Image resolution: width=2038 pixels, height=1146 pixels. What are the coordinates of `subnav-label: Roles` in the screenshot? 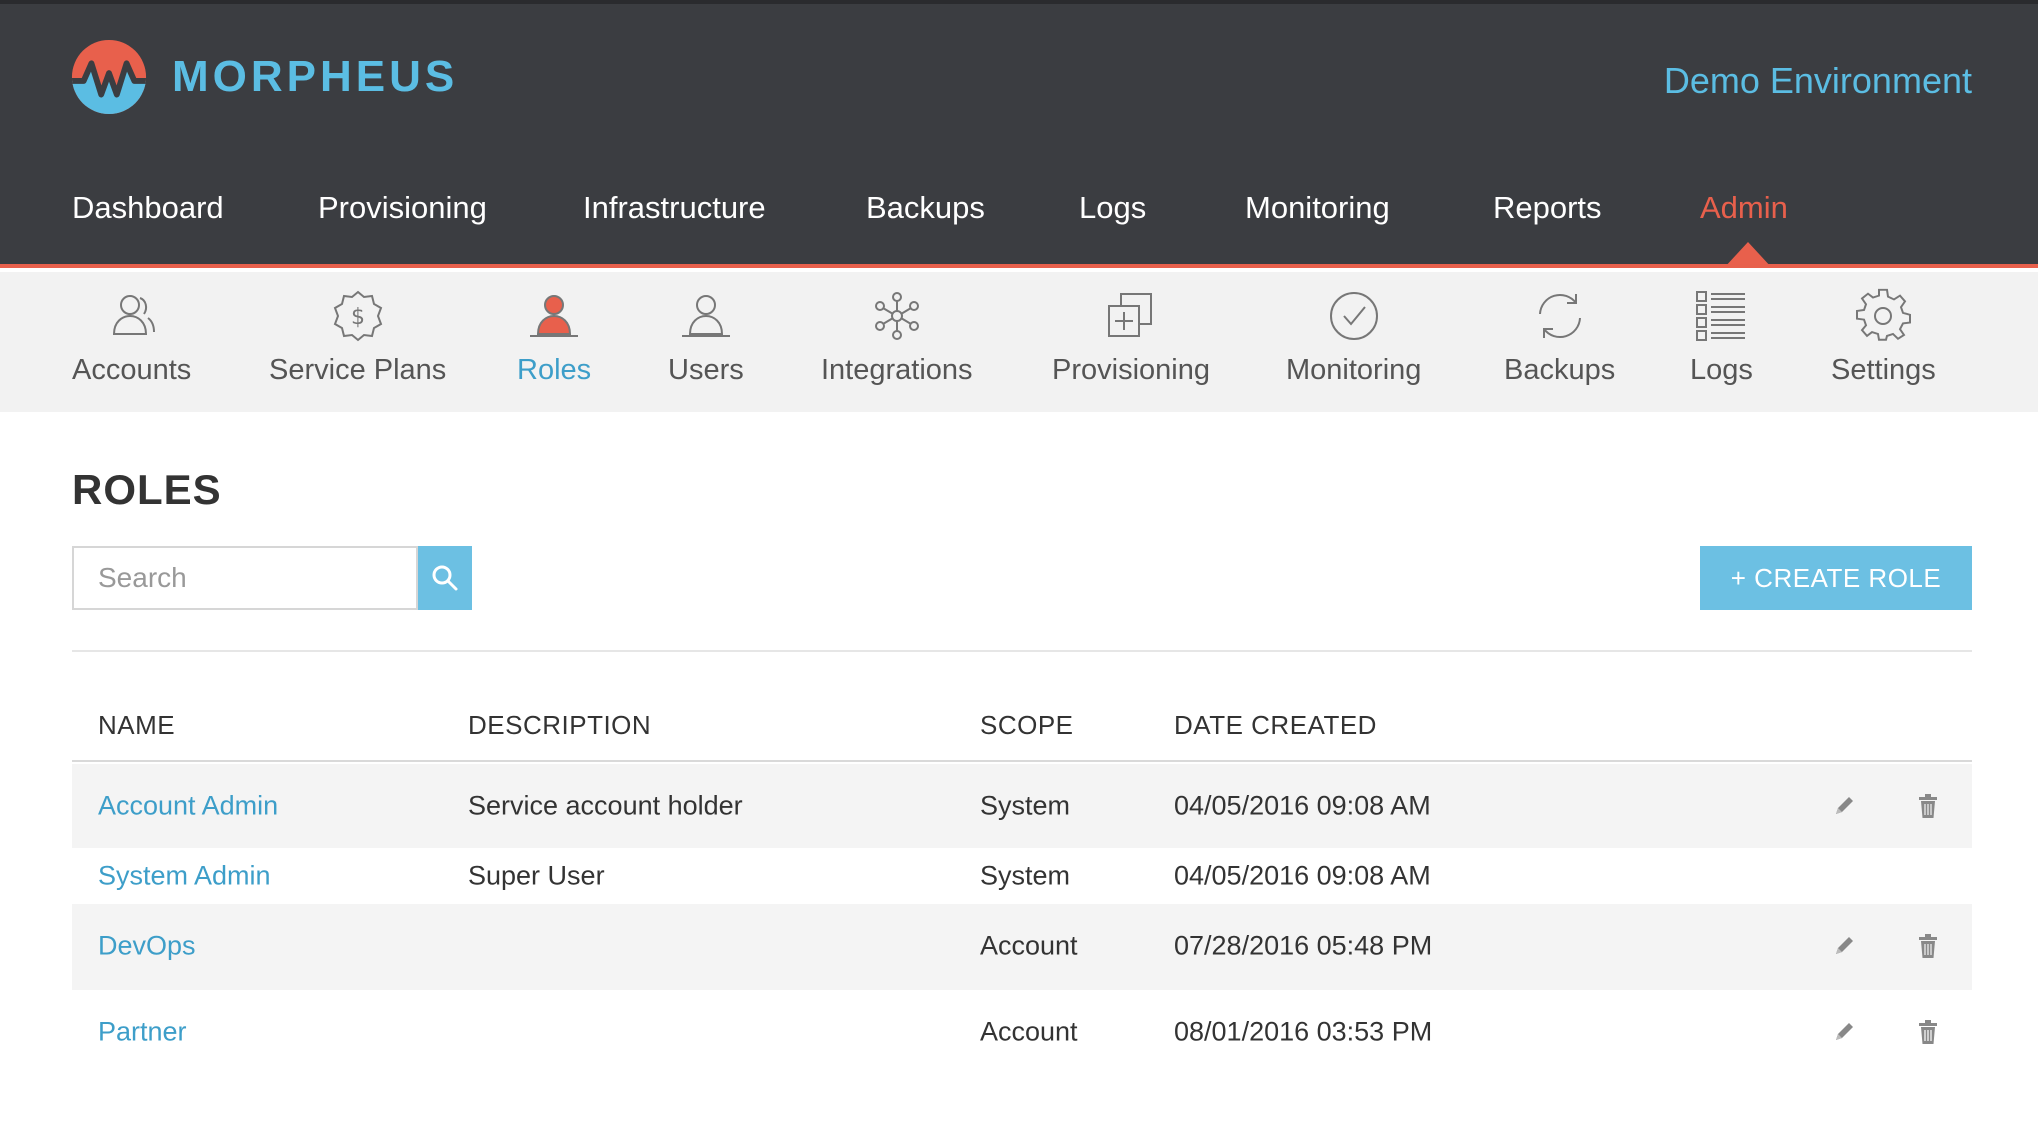 It's located at (554, 370).